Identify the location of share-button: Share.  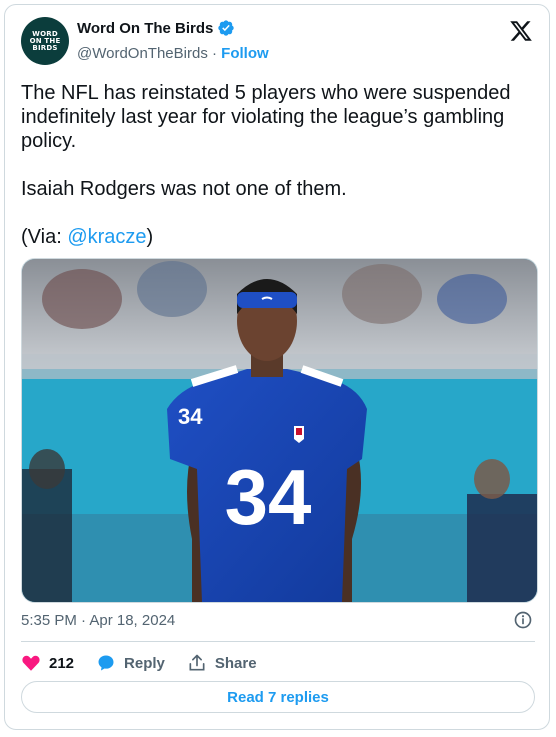
(222, 663).